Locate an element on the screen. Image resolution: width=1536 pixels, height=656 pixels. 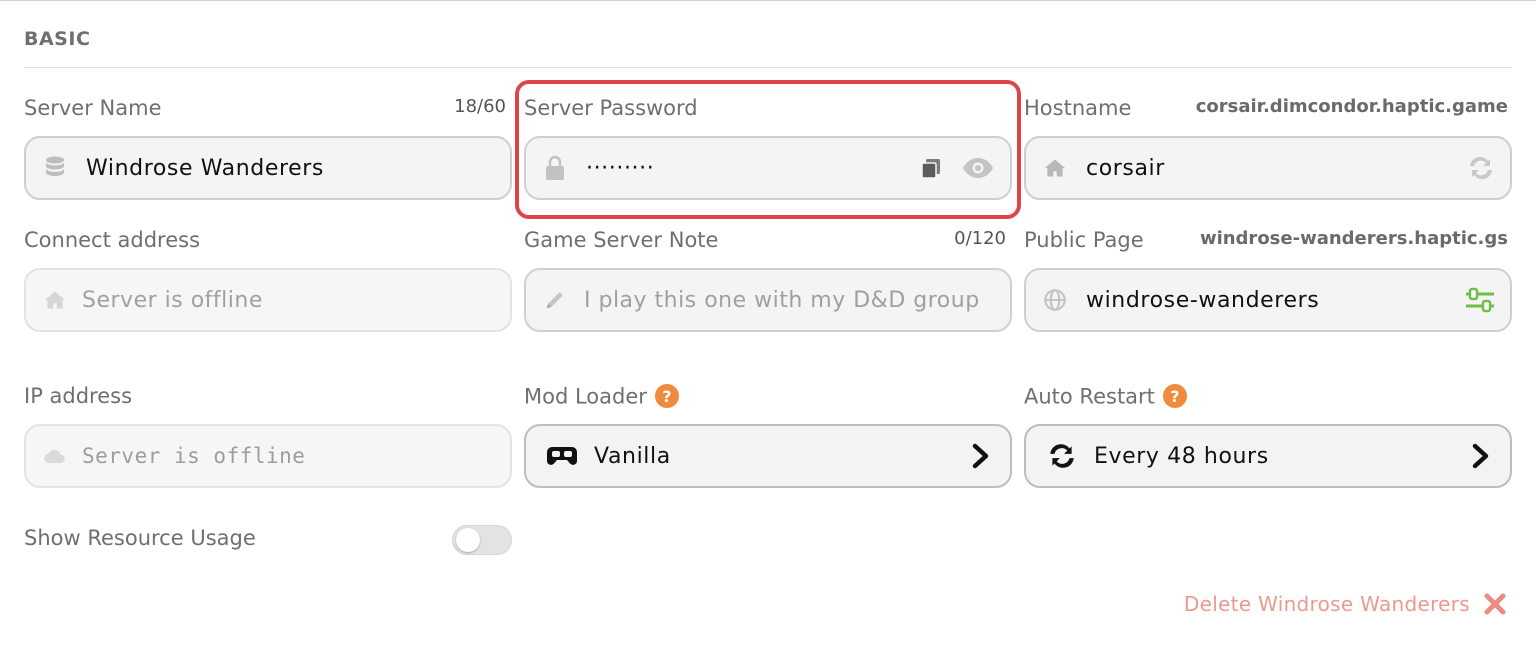
connect-address-field: Connect address Server is offline is located at coordinates (268, 280).